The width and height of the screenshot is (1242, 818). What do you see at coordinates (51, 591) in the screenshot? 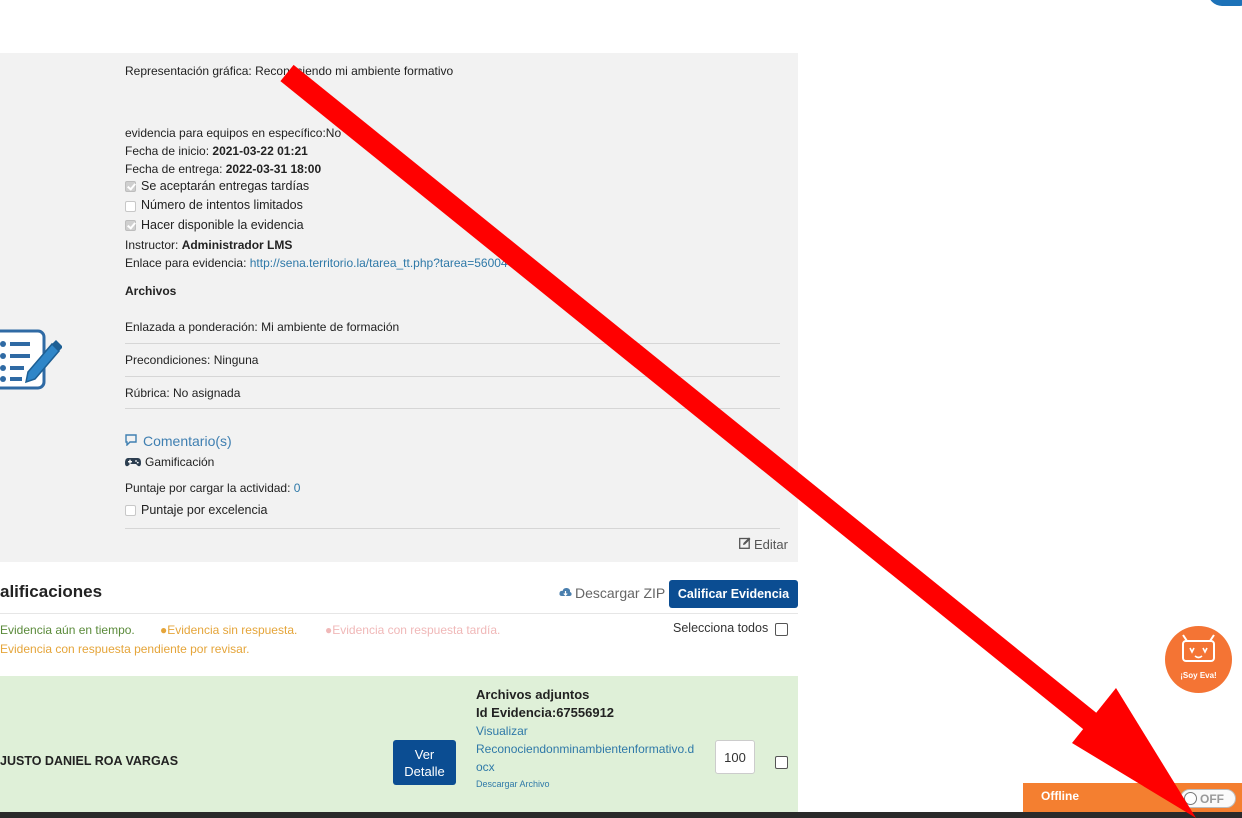
I see `grades-title: alificaciones` at bounding box center [51, 591].